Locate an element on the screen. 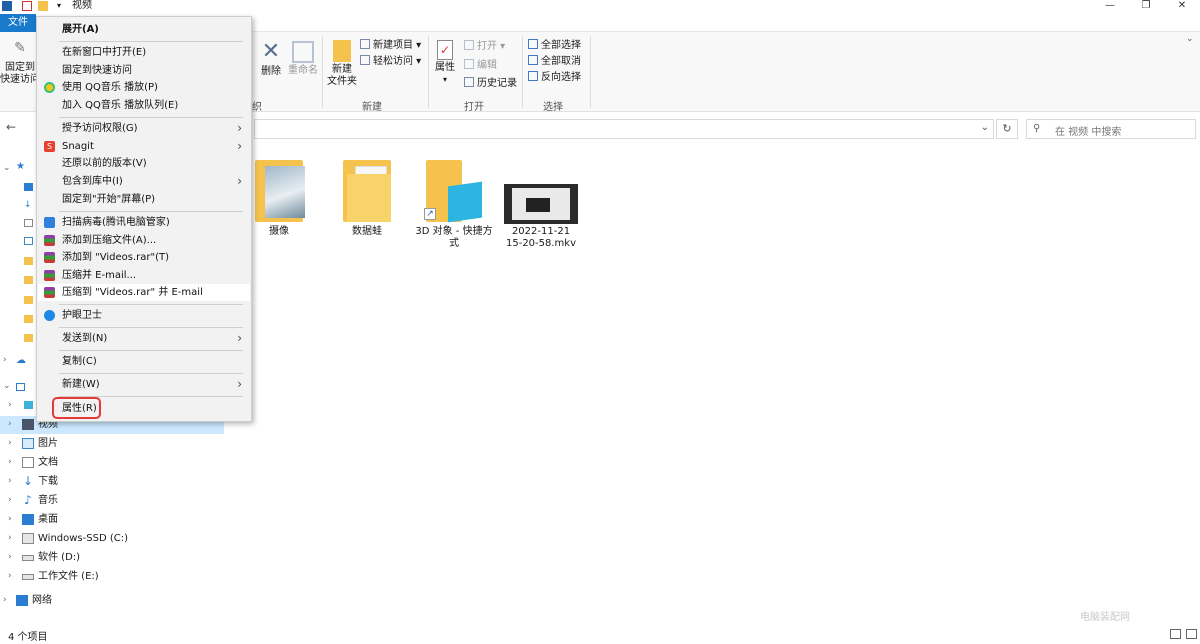  menu-item-send-to: 发送到(N) › is located at coordinates (144, 338).